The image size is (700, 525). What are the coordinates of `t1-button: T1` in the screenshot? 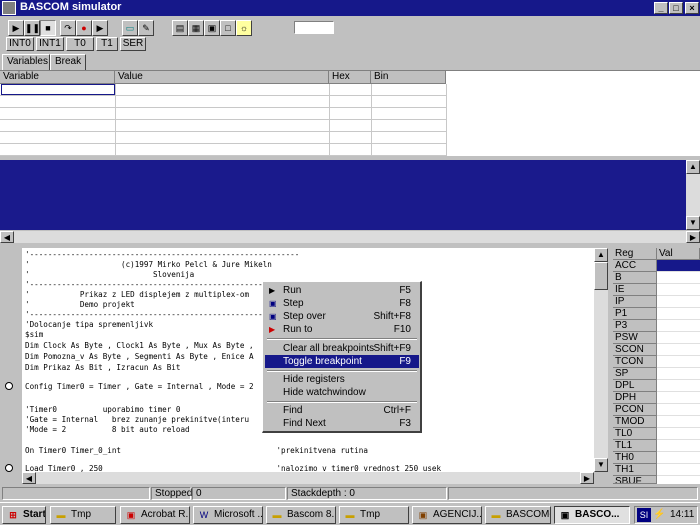 It's located at (107, 44).